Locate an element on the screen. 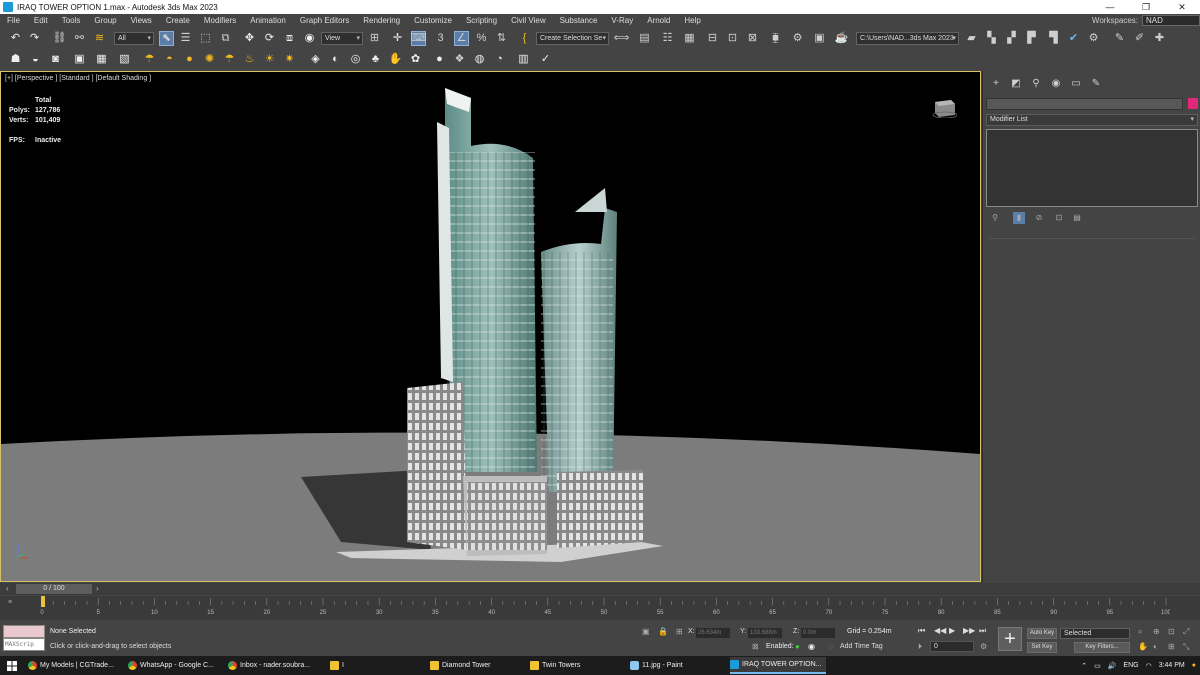  taskbar-item-paint: 11.jpg - Paint is located at coordinates (678, 665).